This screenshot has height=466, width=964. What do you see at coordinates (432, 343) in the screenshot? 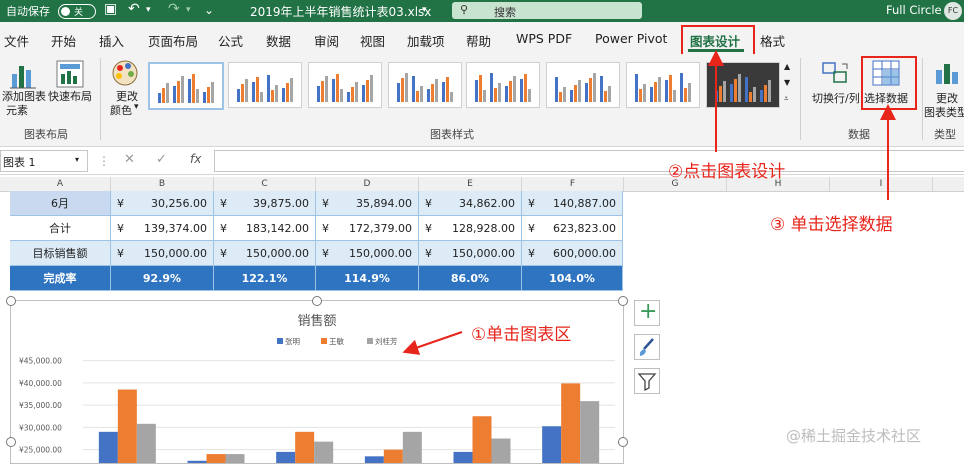
I see `arrow-step1` at bounding box center [432, 343].